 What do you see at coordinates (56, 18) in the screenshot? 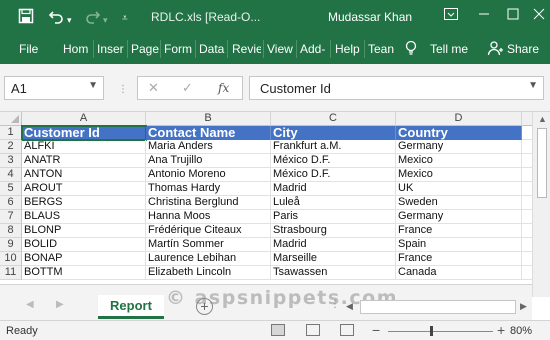
I see `undo-icon` at bounding box center [56, 18].